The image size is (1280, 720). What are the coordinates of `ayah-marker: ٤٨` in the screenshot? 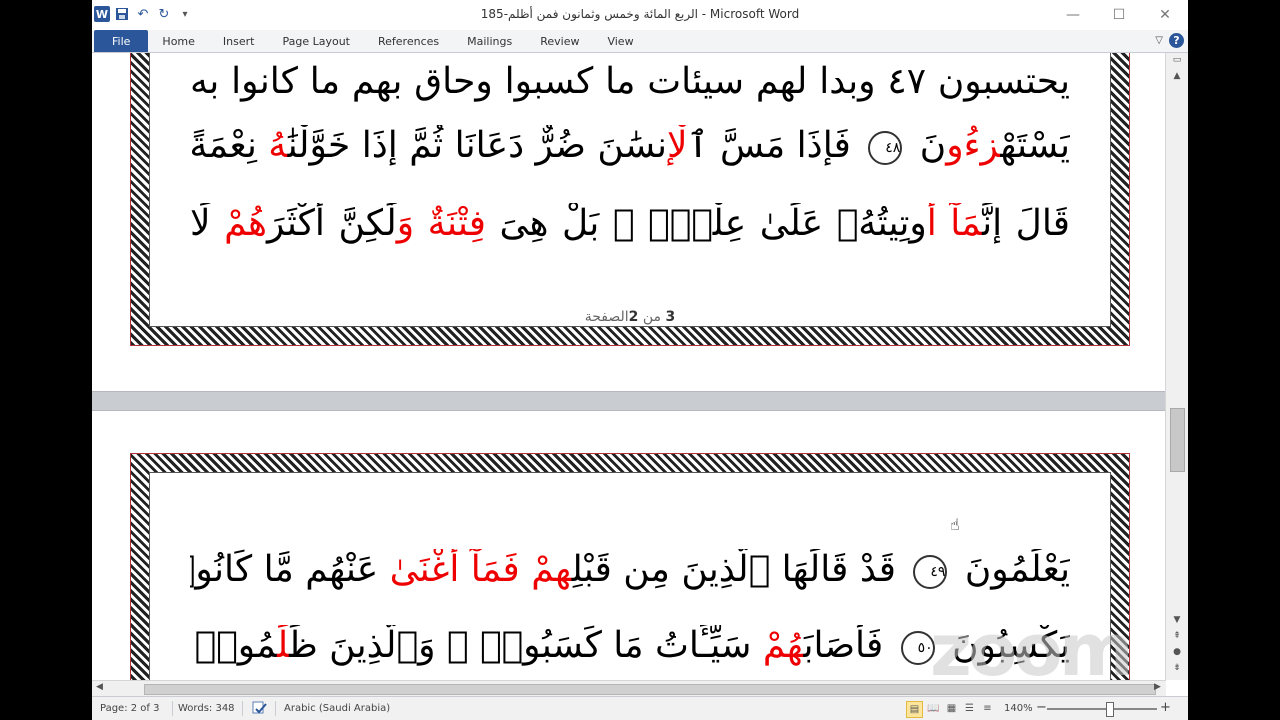 It's located at (885, 148).